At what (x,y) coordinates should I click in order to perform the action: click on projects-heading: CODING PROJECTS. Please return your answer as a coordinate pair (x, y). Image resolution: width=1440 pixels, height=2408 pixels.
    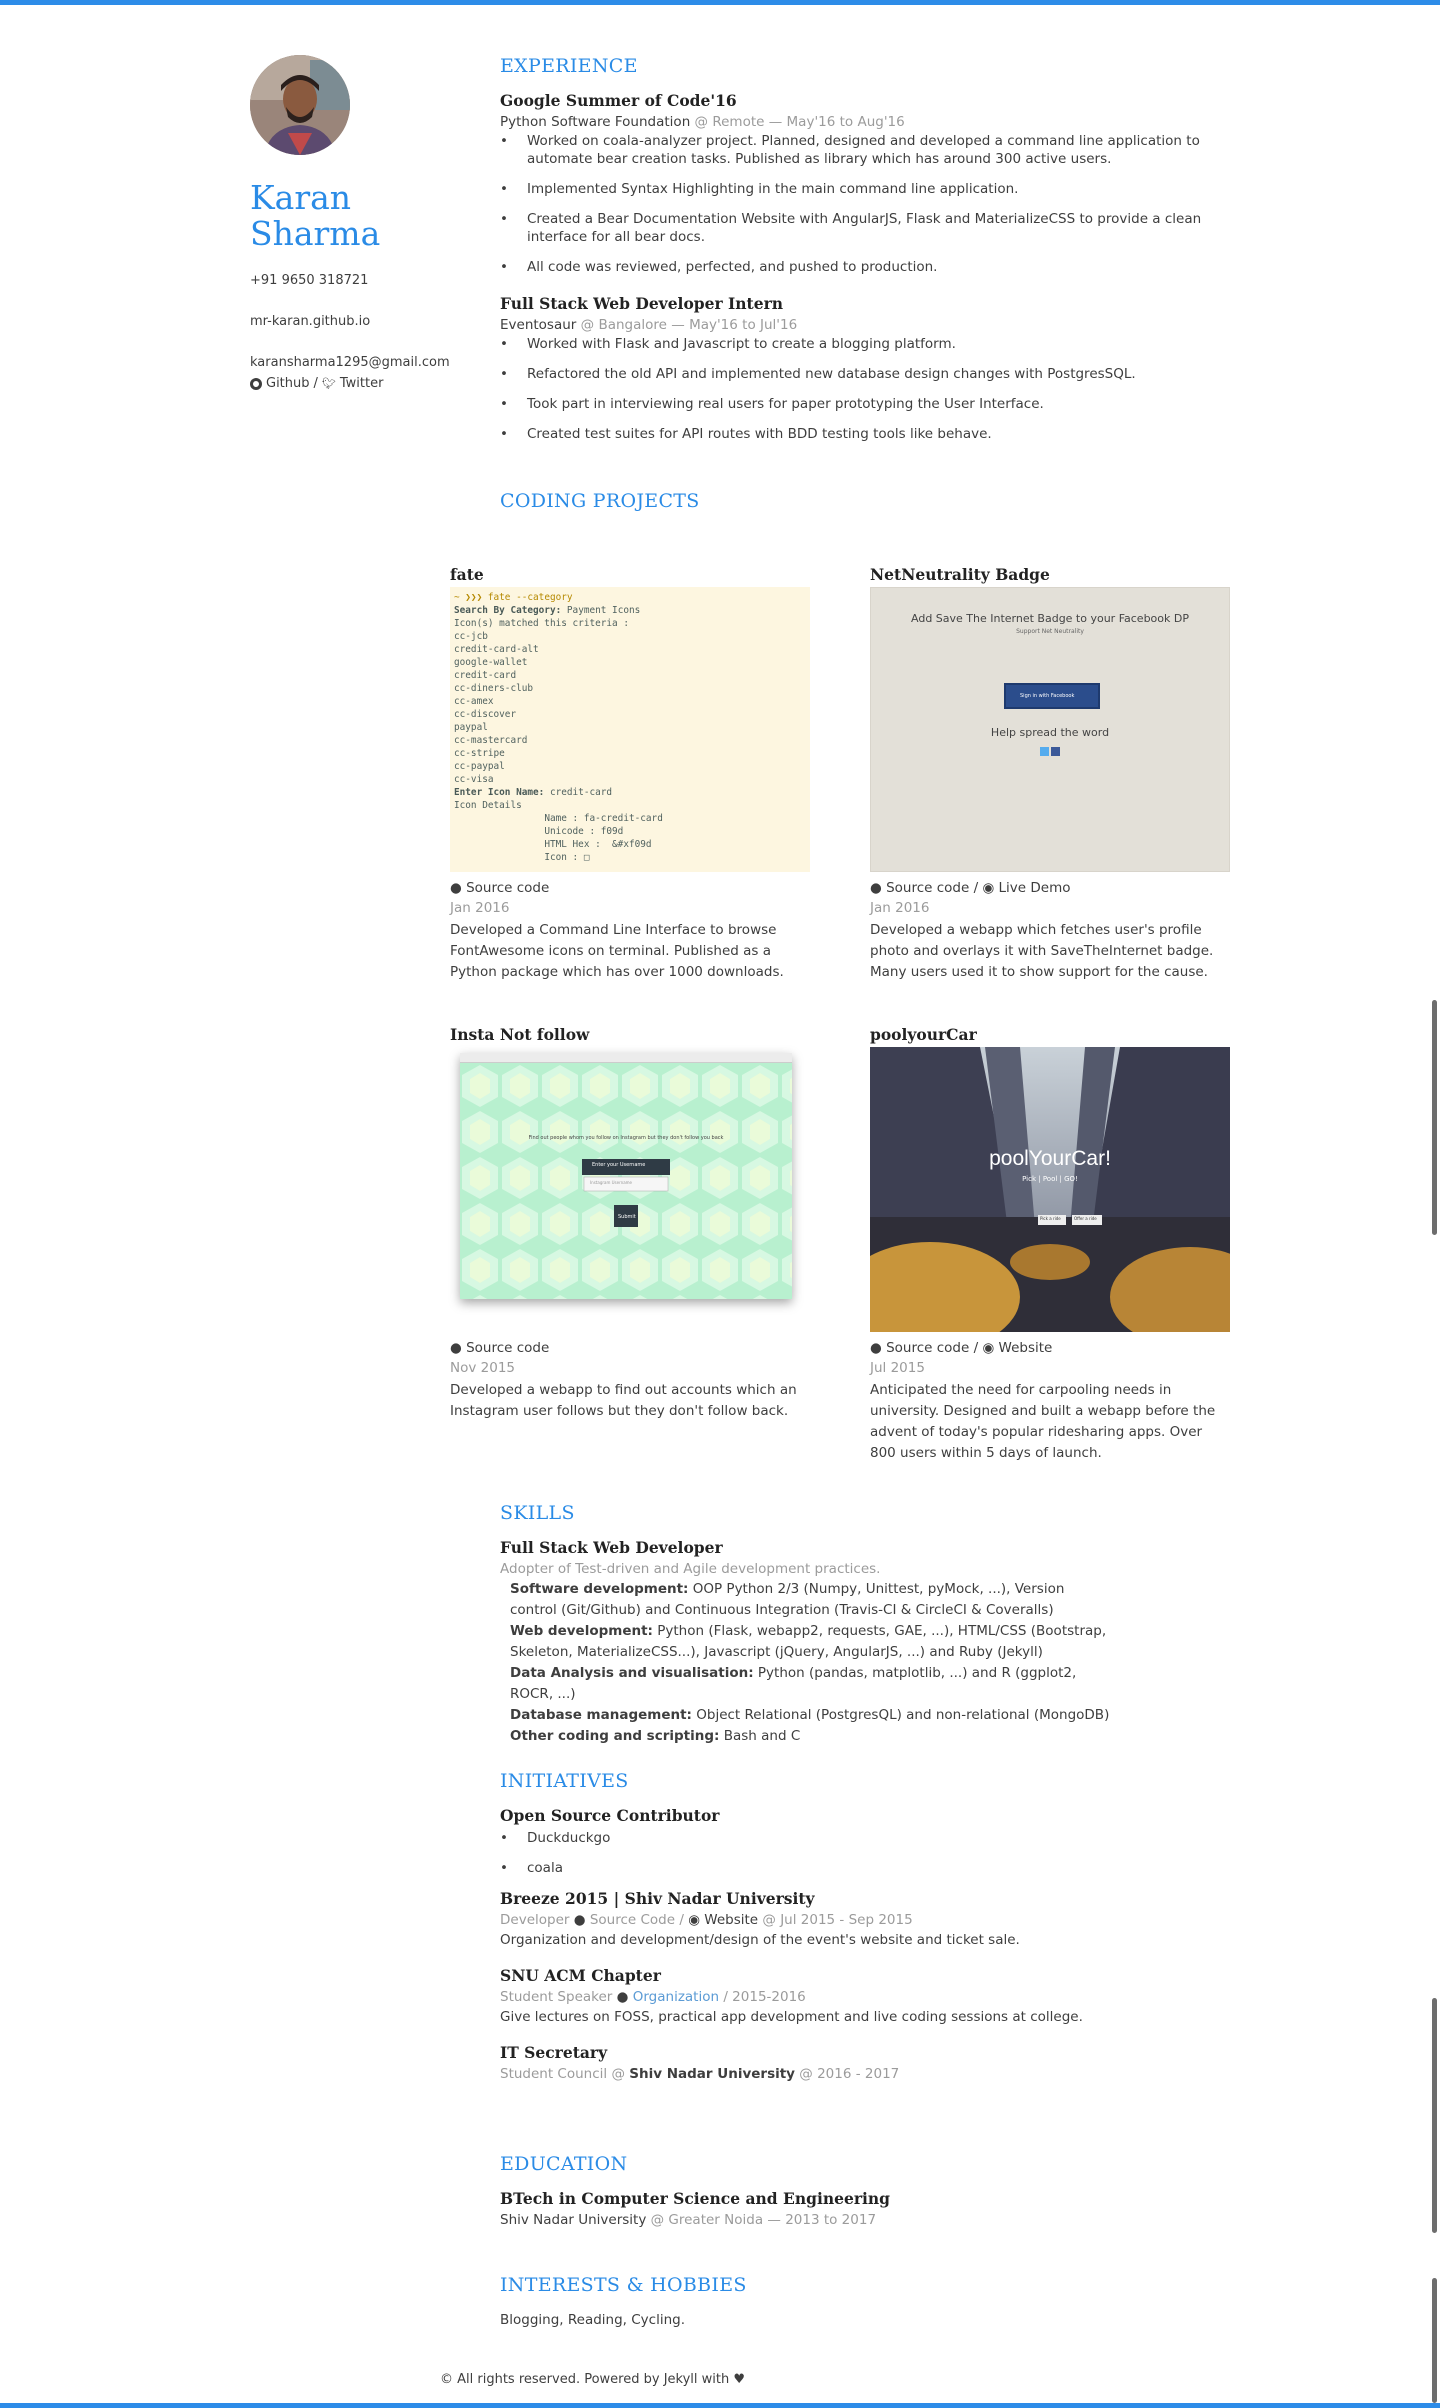
    Looking at the image, I should click on (600, 501).